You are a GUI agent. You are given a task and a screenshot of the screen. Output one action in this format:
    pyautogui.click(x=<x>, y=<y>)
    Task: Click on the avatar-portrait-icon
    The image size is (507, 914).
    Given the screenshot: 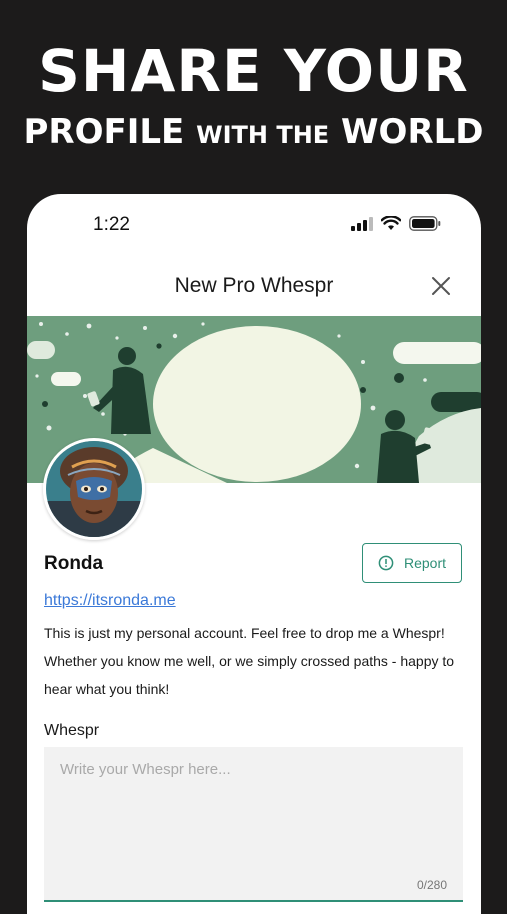 What is the action you would take?
    pyautogui.click(x=94, y=489)
    